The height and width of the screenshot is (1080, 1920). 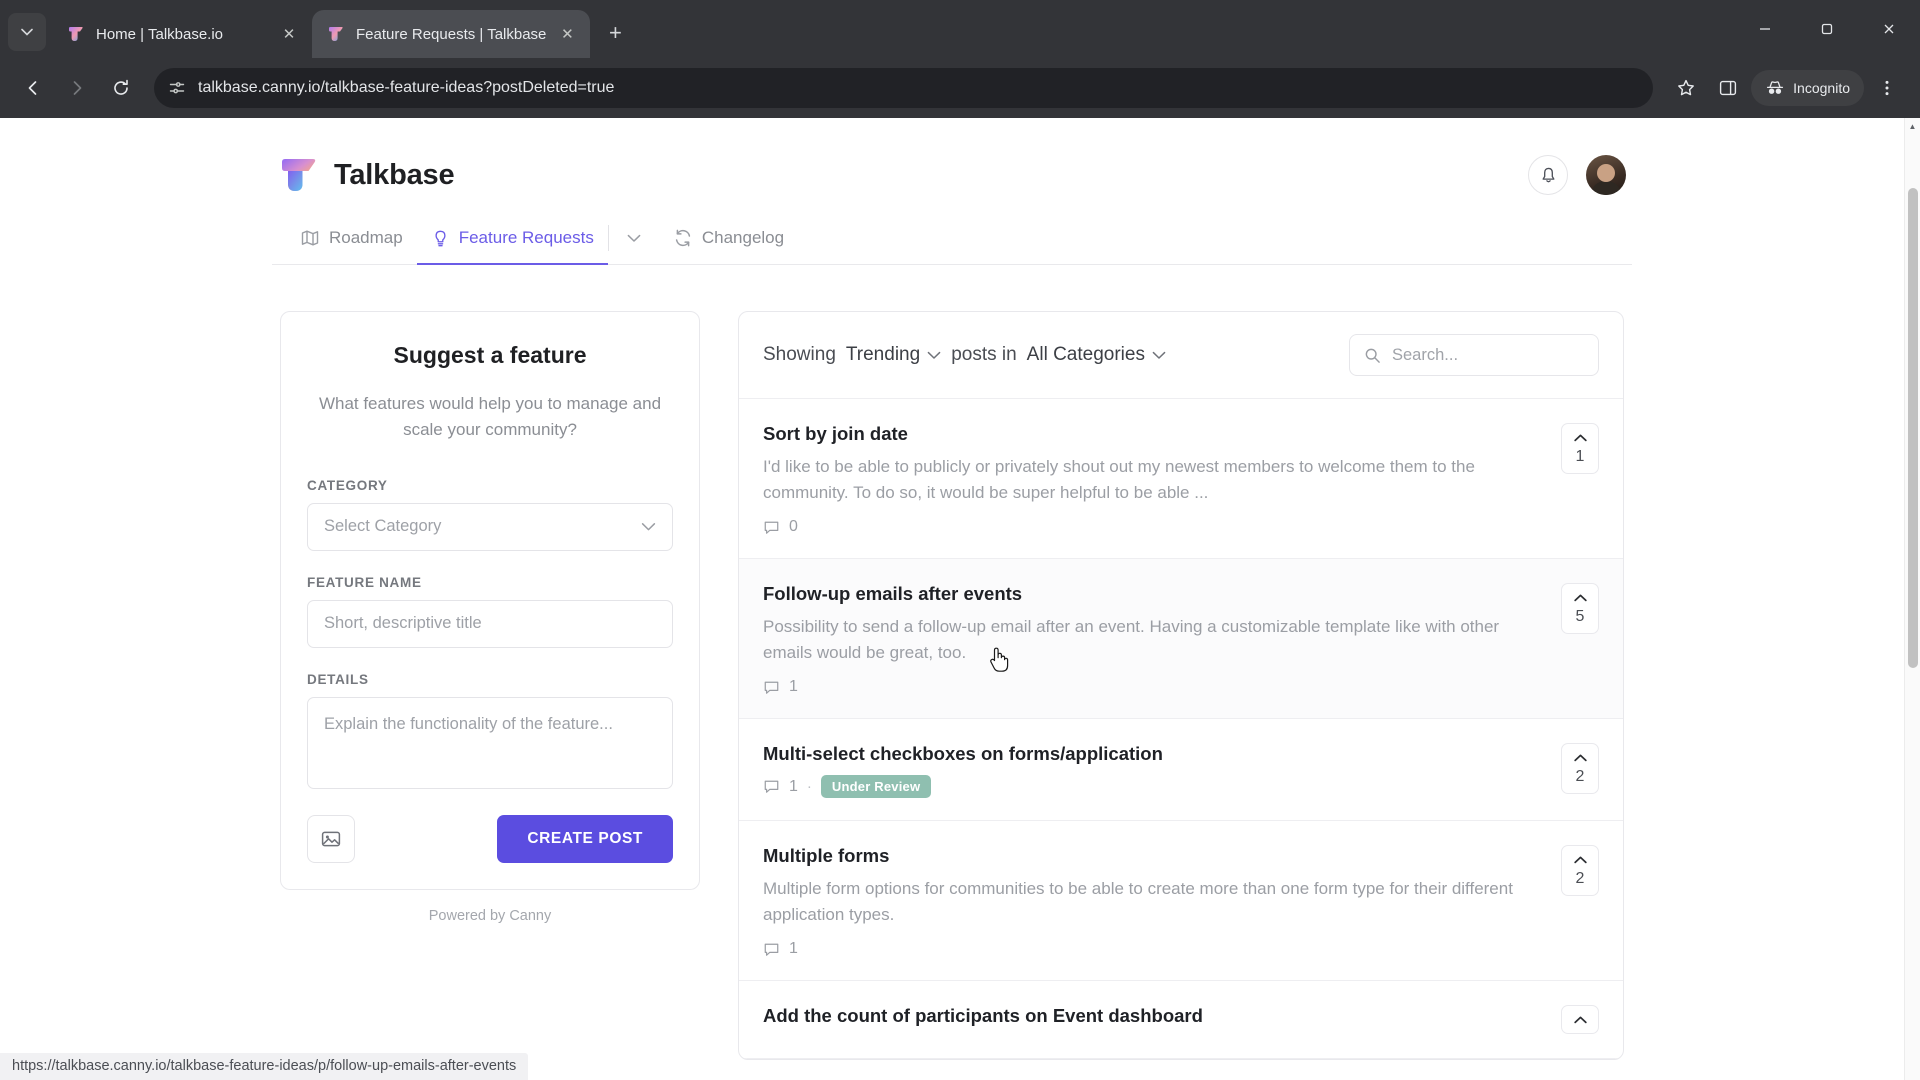 I want to click on close-window-button, so click(x=1889, y=29).